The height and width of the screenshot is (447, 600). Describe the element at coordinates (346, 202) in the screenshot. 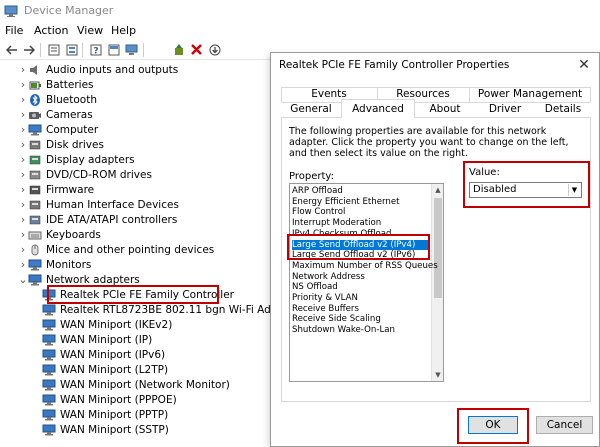

I see `property-list-item: Energy Efficient Ethernet` at that location.